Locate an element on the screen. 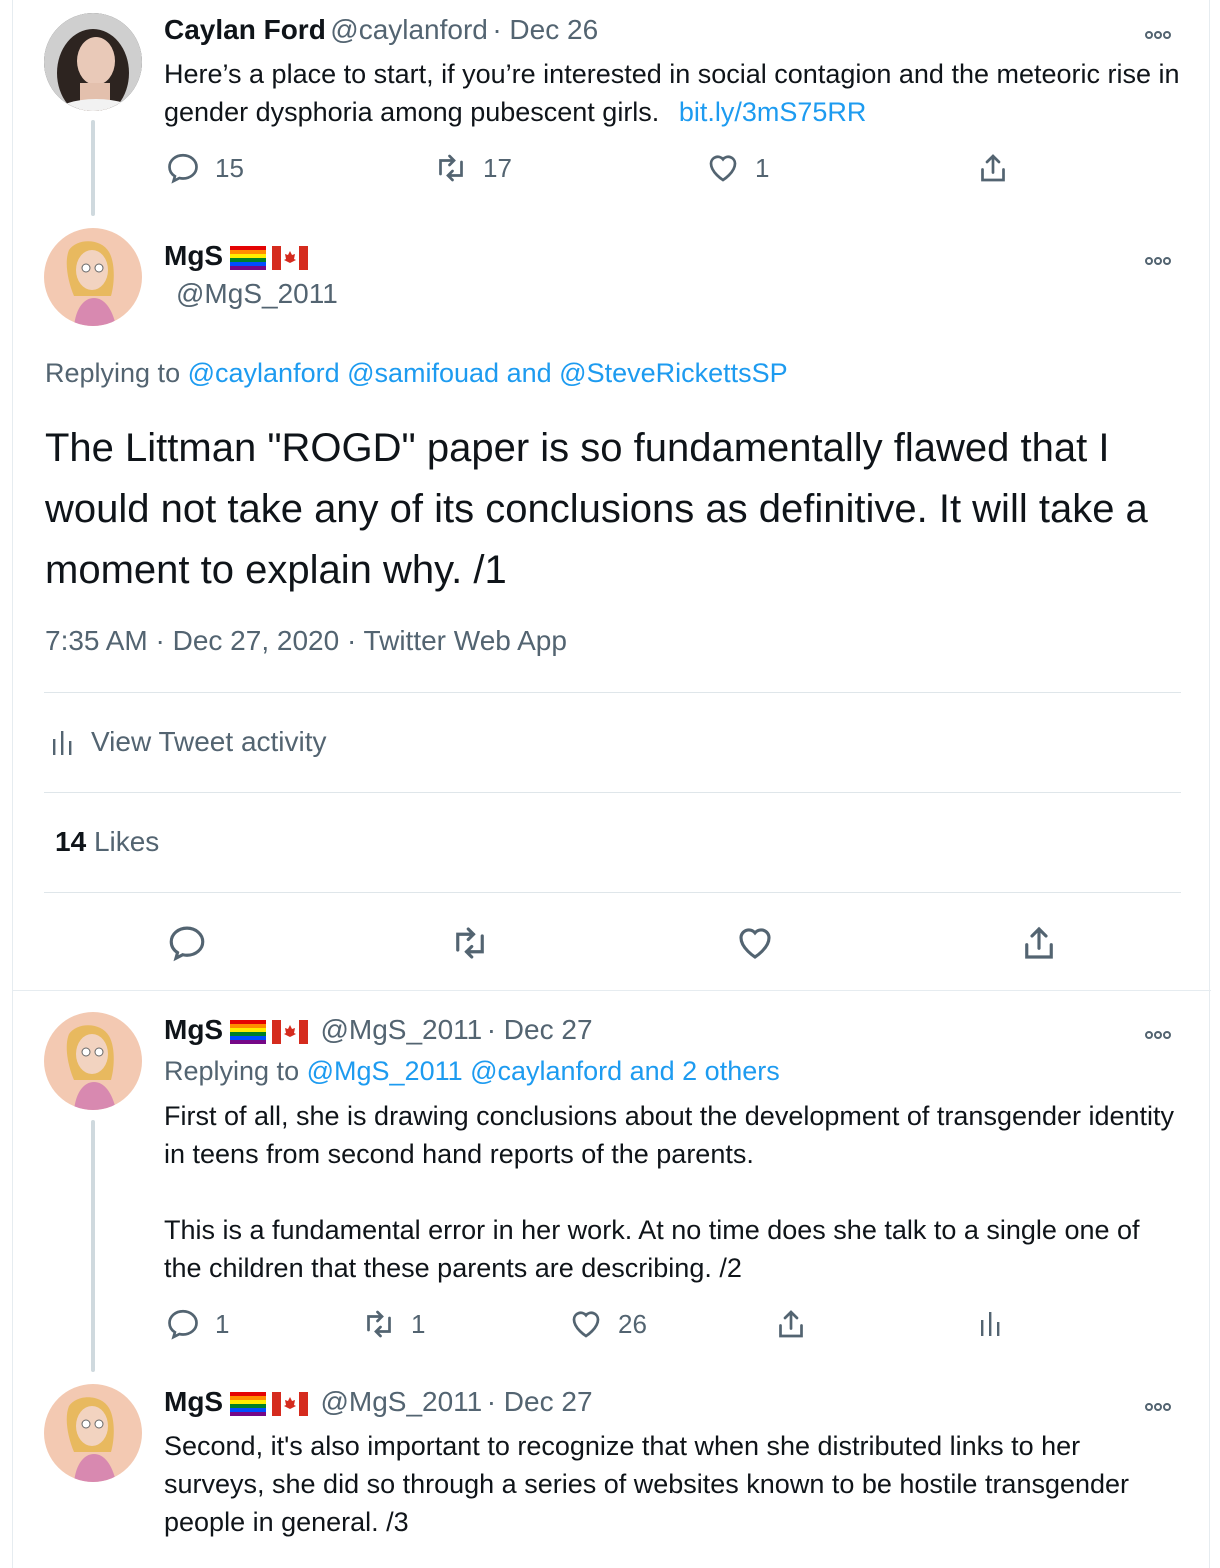  view-tweet-activity: View Tweet activity is located at coordinates (189, 742).